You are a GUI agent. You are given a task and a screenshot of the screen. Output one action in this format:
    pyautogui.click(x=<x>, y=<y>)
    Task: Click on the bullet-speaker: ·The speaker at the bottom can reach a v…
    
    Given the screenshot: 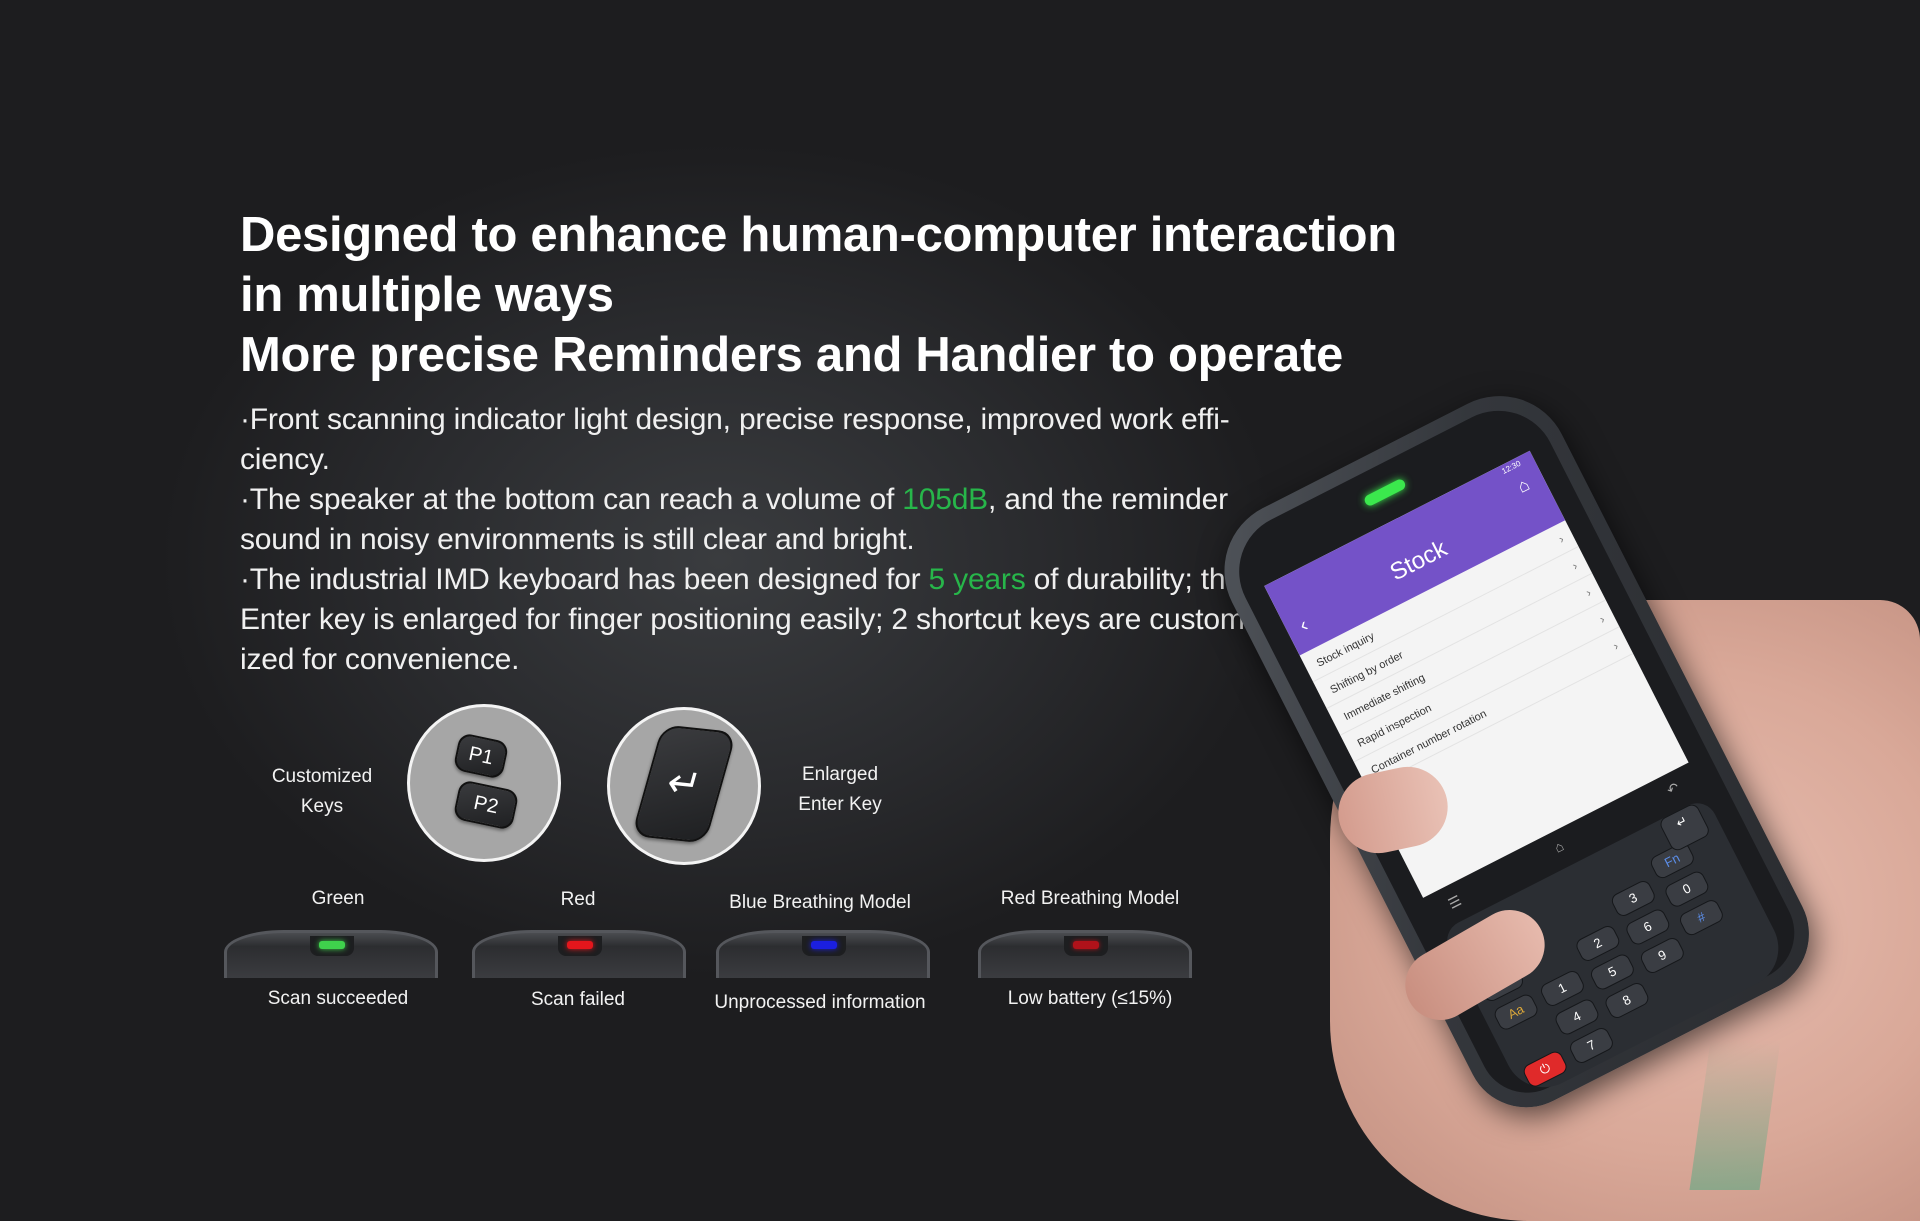 What is the action you would take?
    pyautogui.click(x=770, y=520)
    